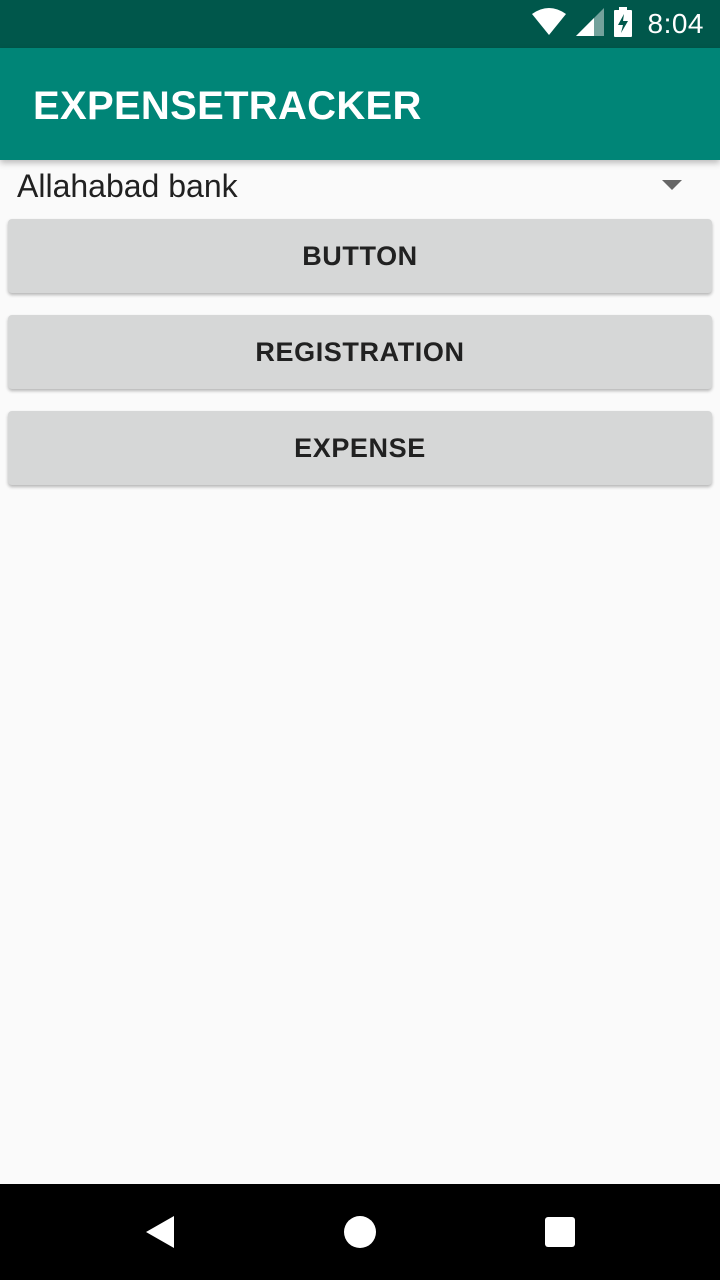 This screenshot has width=720, height=1280. Describe the element at coordinates (589, 24) in the screenshot. I see `cell-signal-icon` at that location.